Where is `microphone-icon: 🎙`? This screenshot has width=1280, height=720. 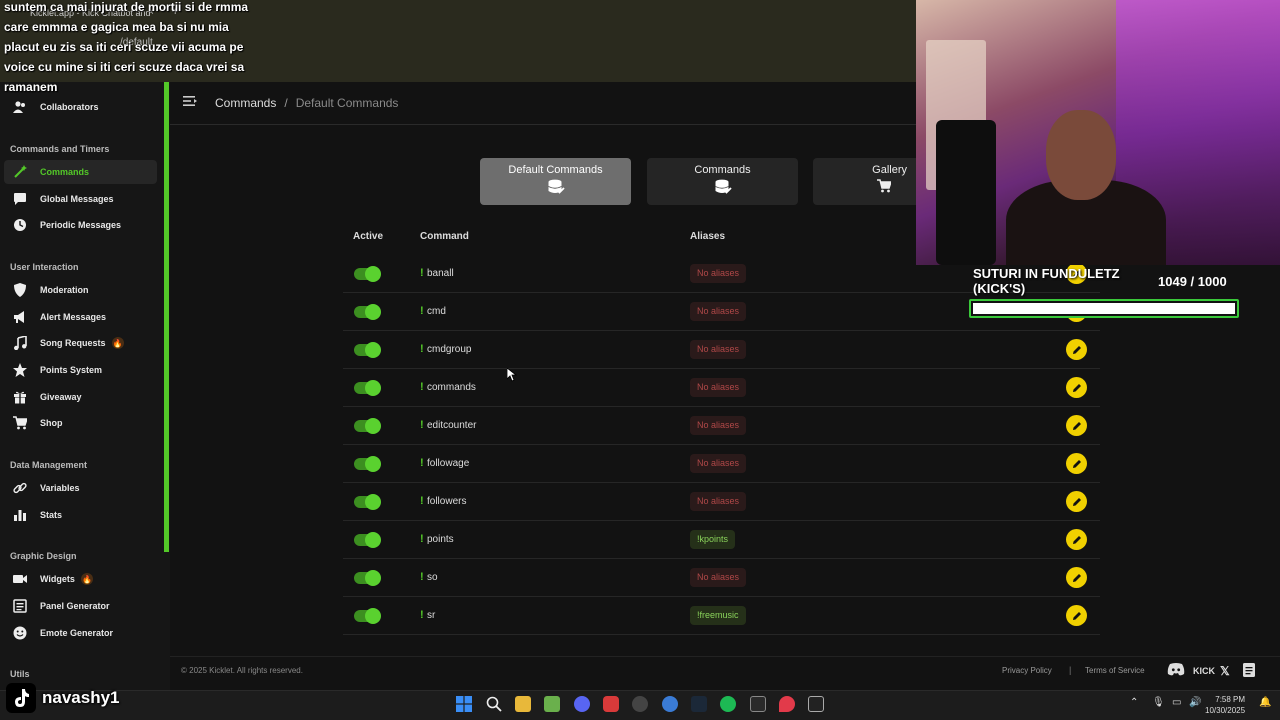 microphone-icon: 🎙 is located at coordinates (1158, 702).